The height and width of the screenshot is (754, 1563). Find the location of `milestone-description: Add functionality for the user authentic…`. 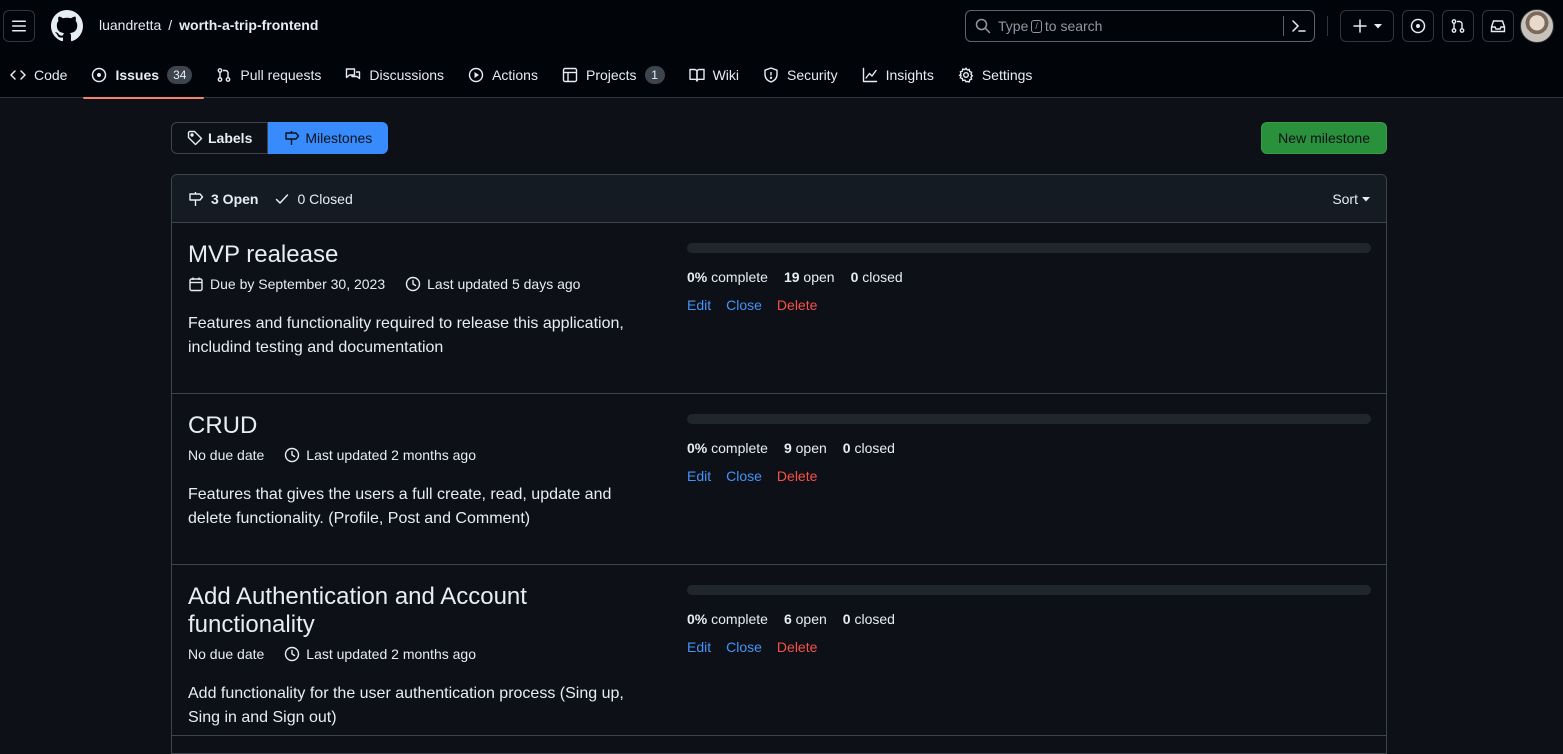

milestone-description: Add functionality for the user authentic… is located at coordinates (406, 705).